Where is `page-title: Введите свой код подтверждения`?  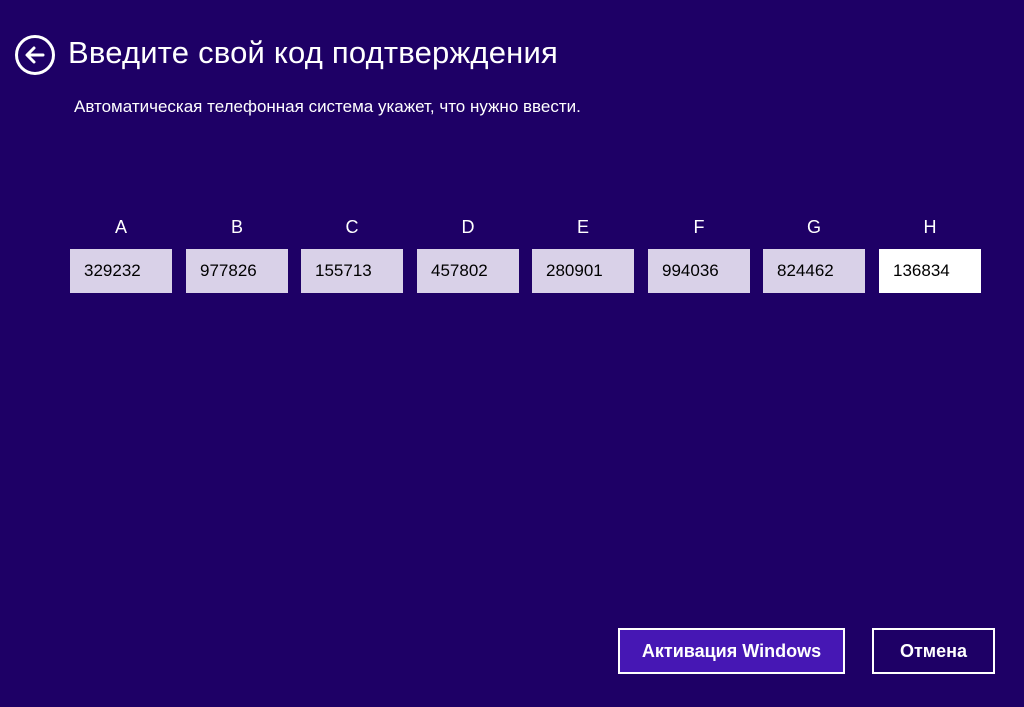
page-title: Введите свой код подтверждения is located at coordinates (313, 52).